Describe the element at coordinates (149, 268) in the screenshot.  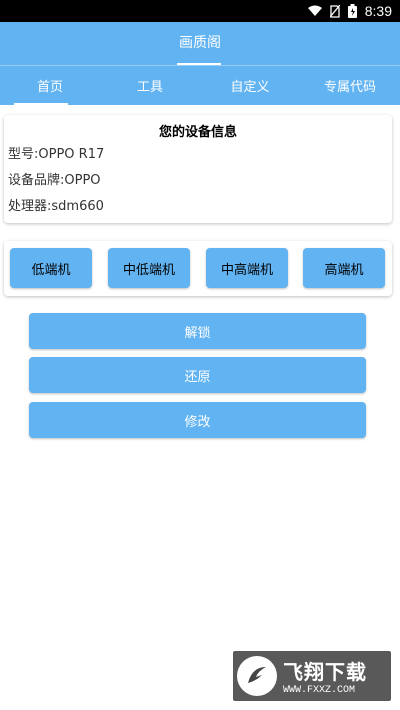
I see `mid-low-end-button: 中低端机` at that location.